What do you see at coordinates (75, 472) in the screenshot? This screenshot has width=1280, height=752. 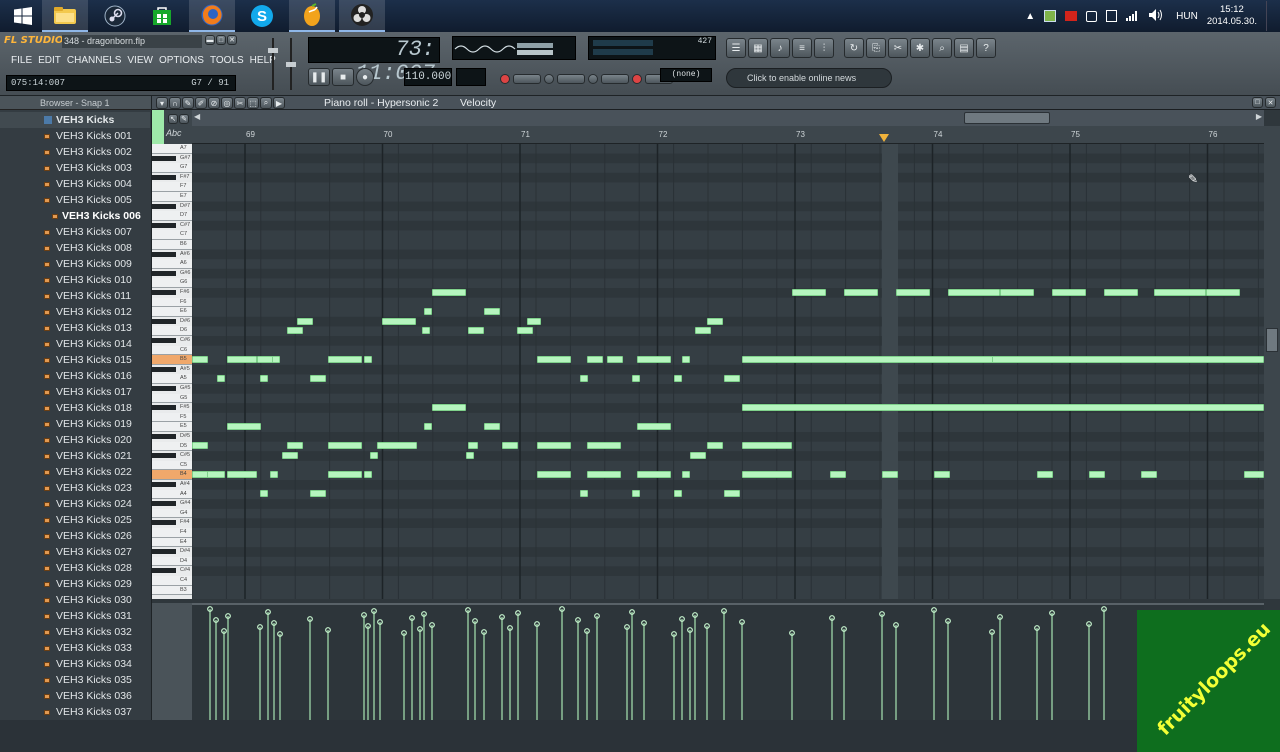 I see `browser-item: VEH3 Kicks 022` at bounding box center [75, 472].